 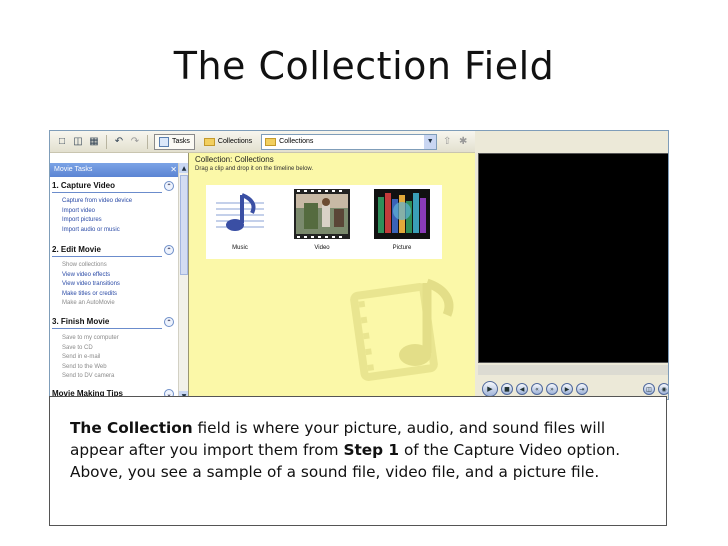 What do you see at coordinates (537, 389) in the screenshot?
I see `back-icon: «` at bounding box center [537, 389].